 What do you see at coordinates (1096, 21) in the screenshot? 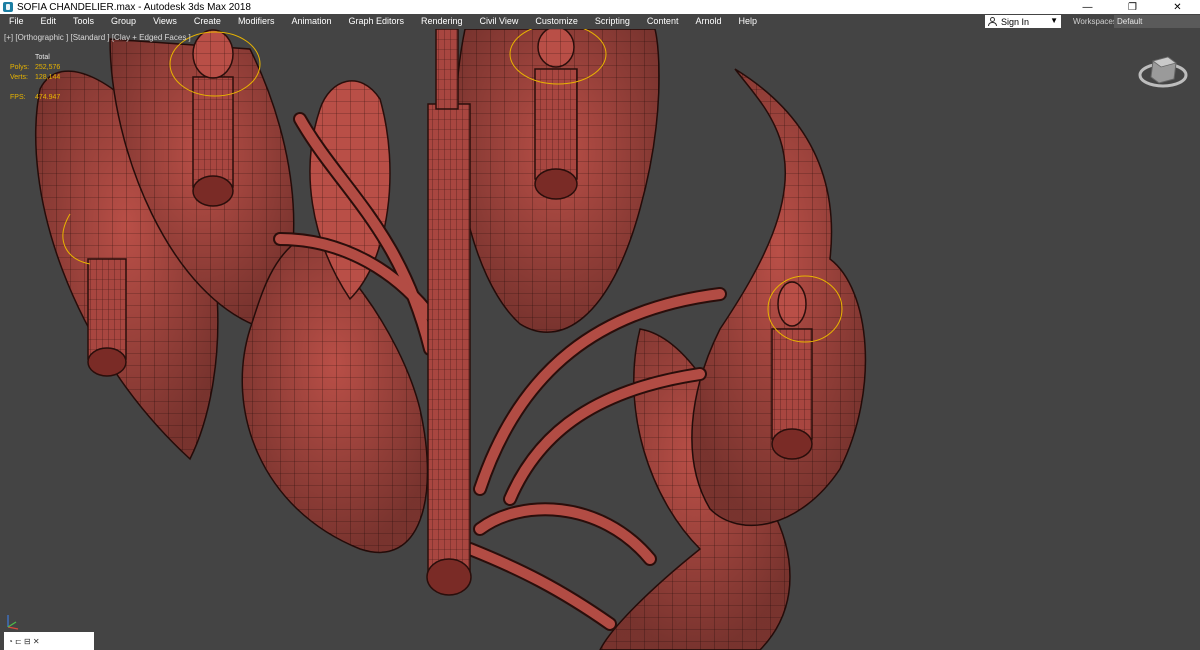
I see `workspaces-label: Workspaces:` at bounding box center [1096, 21].